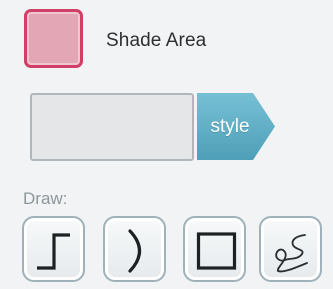 The width and height of the screenshot is (333, 289). Describe the element at coordinates (230, 126) in the screenshot. I see `style-button-label: style` at that location.